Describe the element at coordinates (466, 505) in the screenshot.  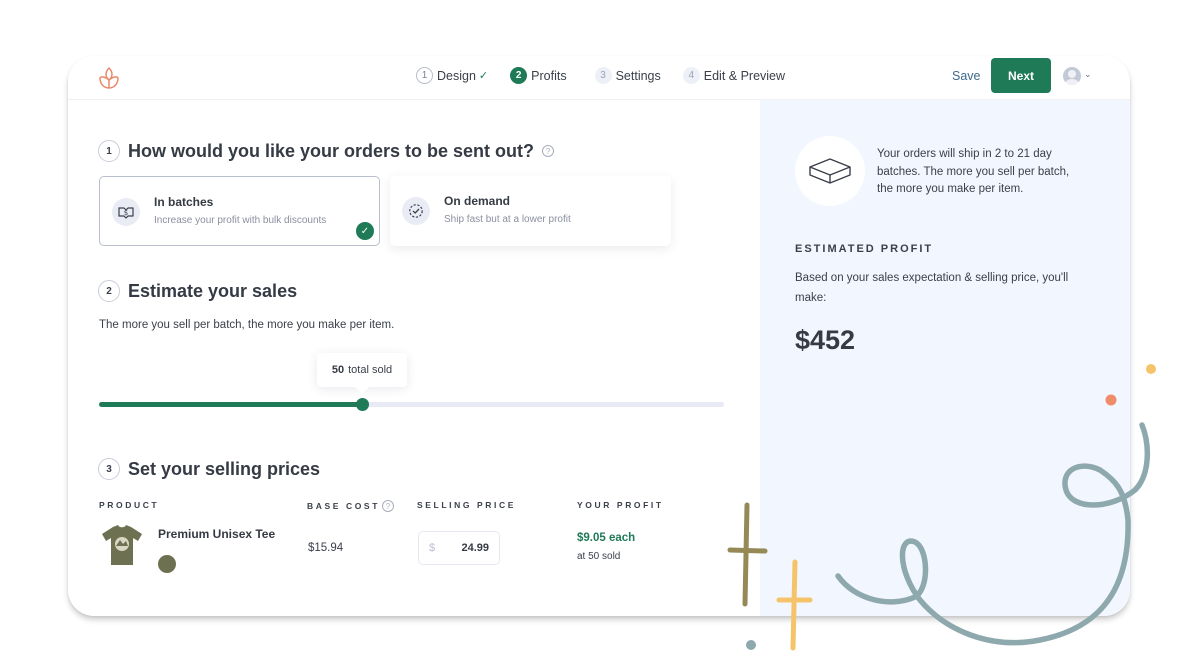
I see `column-header-selling-price: SELLING PRICE` at that location.